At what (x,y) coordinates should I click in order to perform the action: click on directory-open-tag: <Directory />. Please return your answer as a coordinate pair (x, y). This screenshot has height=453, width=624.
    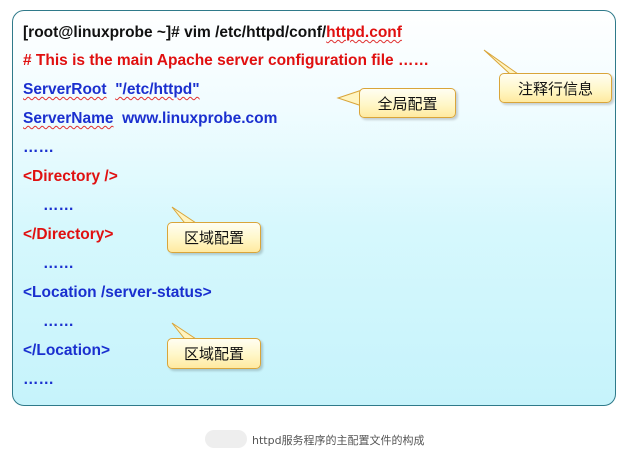
    Looking at the image, I should click on (70, 176).